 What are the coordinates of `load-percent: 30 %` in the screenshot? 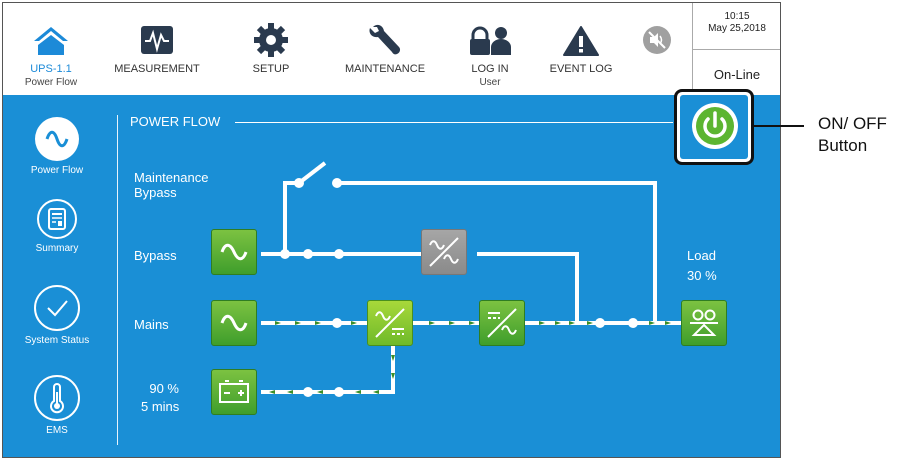 It's located at (702, 275).